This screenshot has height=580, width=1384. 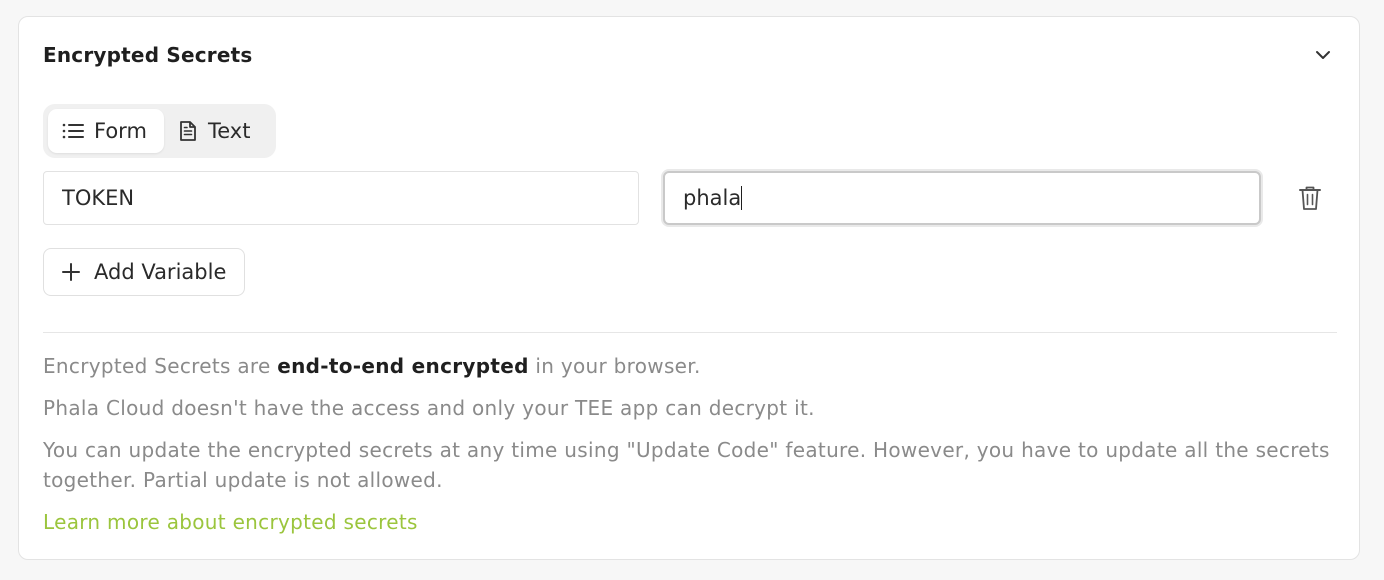 I want to click on divider, so click(x=690, y=332).